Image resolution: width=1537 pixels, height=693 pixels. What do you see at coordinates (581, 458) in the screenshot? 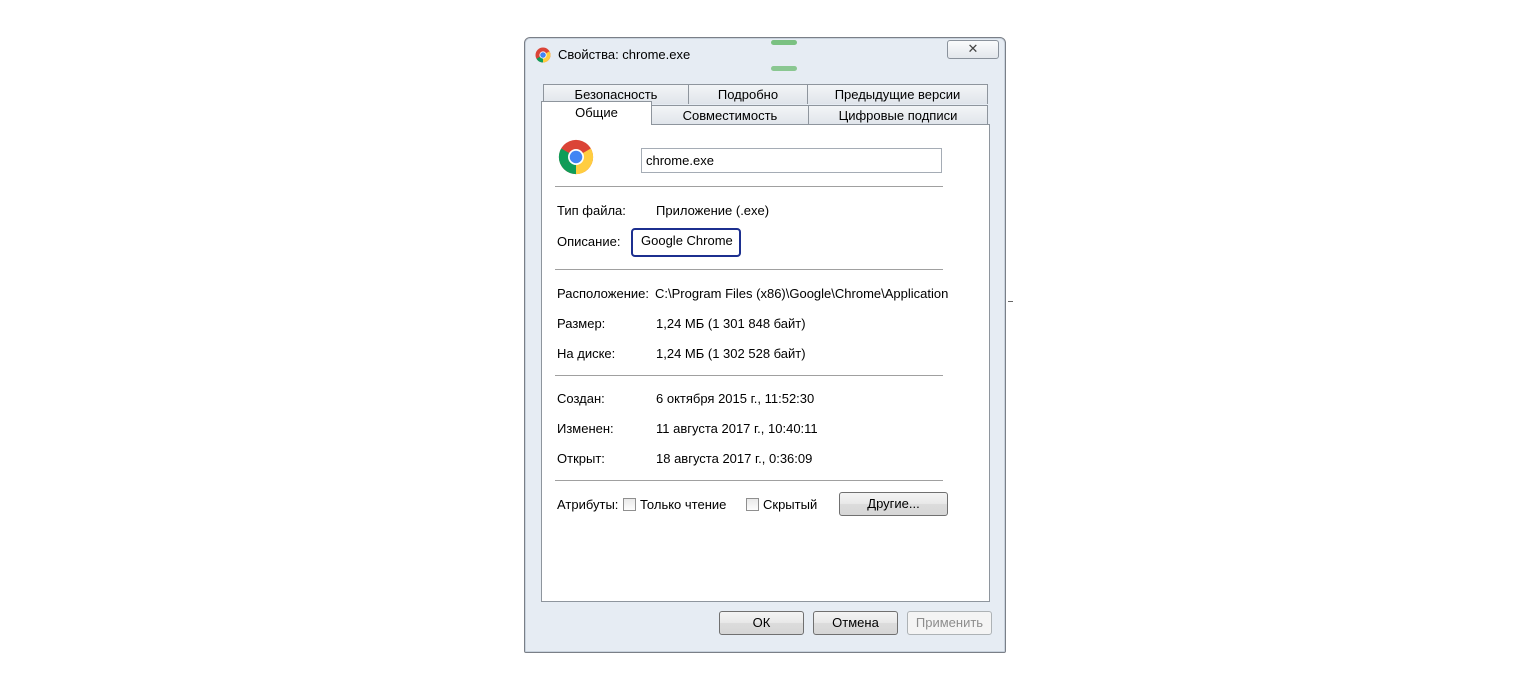
I see `opened-label: Открыт:` at bounding box center [581, 458].